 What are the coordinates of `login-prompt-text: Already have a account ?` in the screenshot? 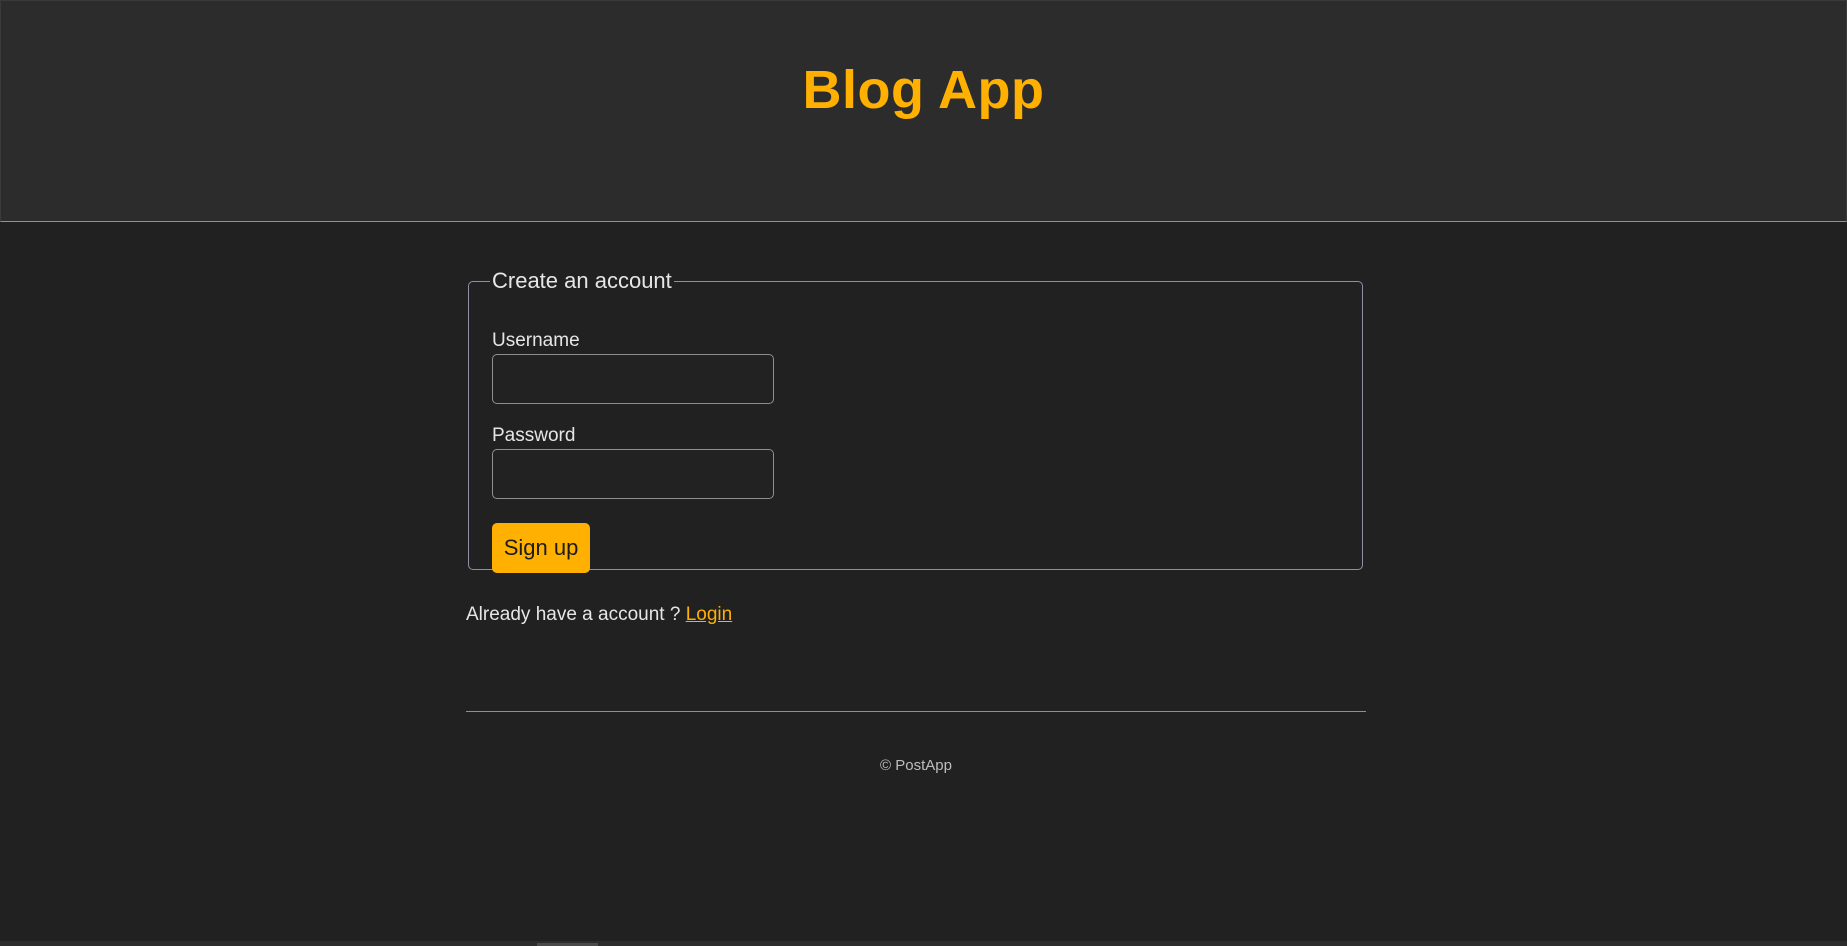 It's located at (573, 614).